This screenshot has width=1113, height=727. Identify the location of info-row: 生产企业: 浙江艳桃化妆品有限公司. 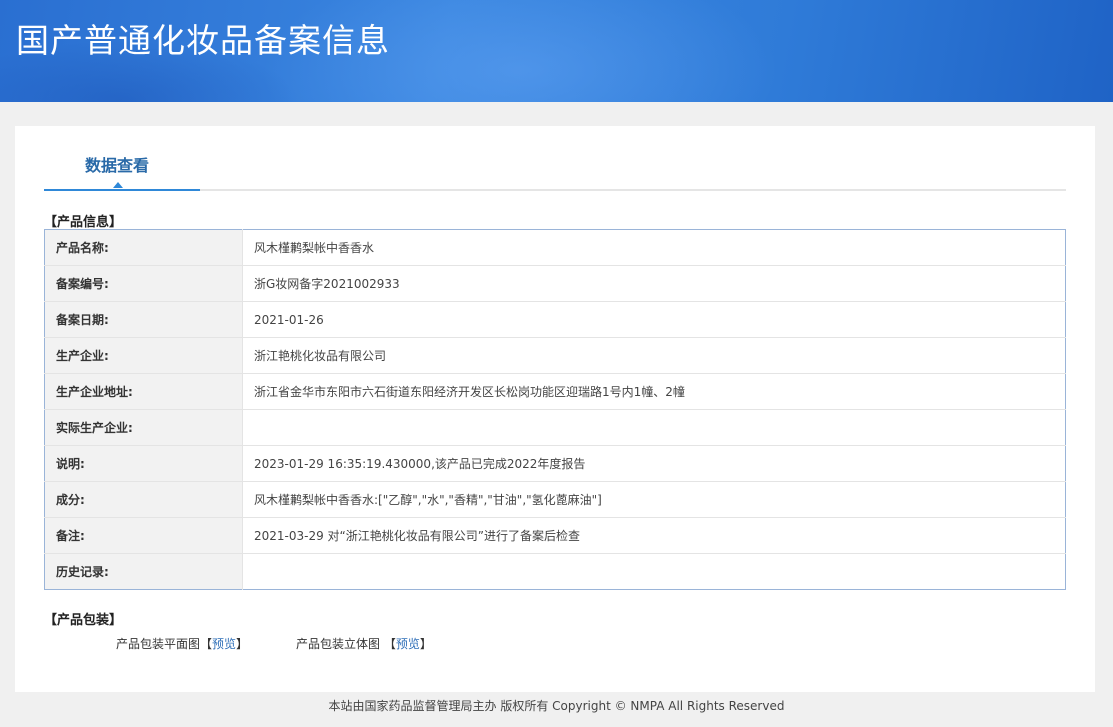
(555, 355).